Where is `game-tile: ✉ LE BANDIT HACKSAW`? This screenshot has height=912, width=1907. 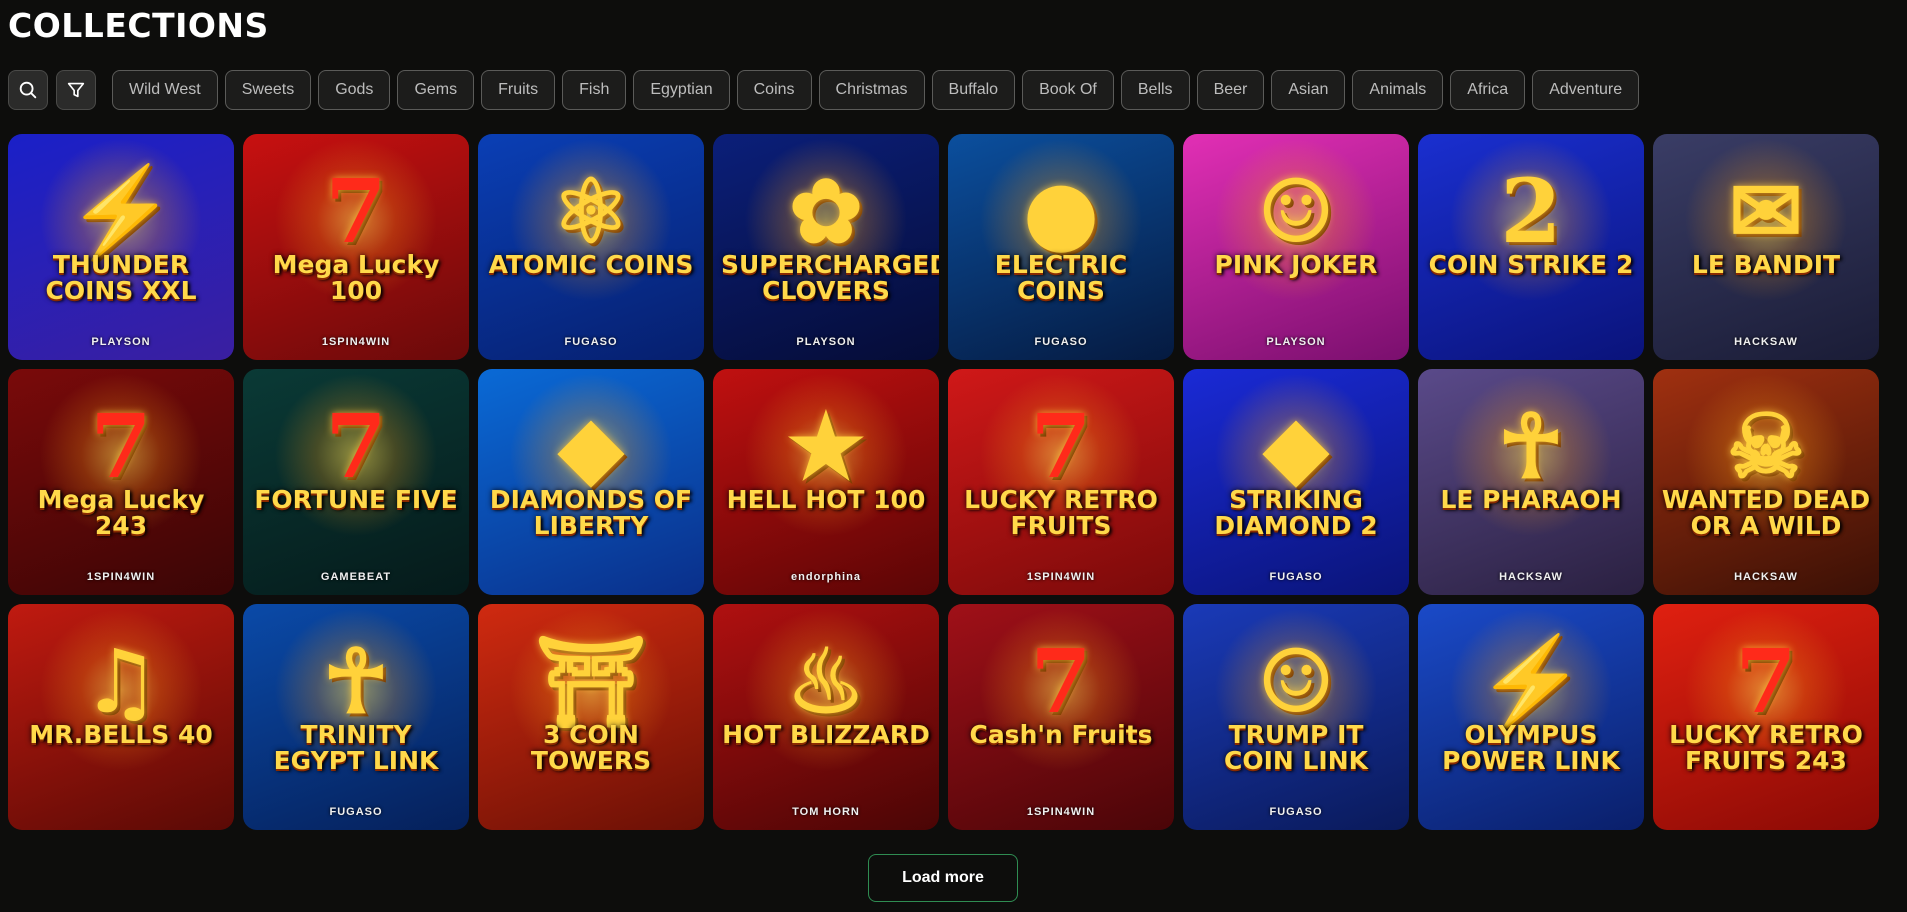 game-tile: ✉ LE BANDIT HACKSAW is located at coordinates (1766, 247).